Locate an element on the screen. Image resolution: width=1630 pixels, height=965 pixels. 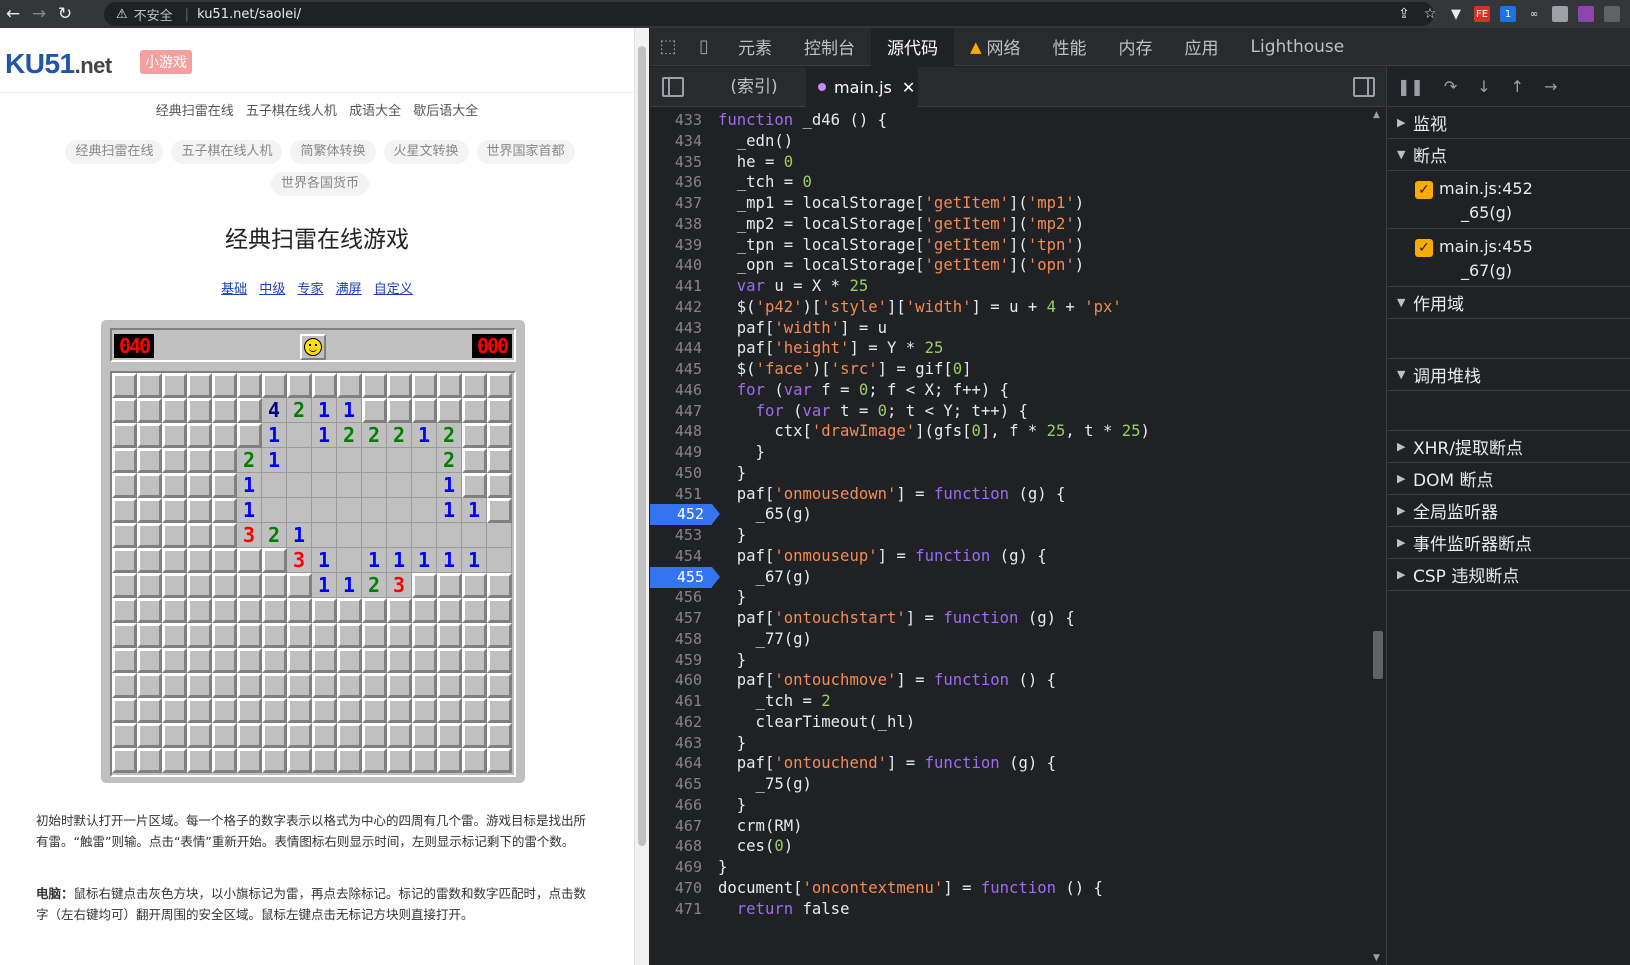
code-line: 466 } is located at coordinates (1010, 805).